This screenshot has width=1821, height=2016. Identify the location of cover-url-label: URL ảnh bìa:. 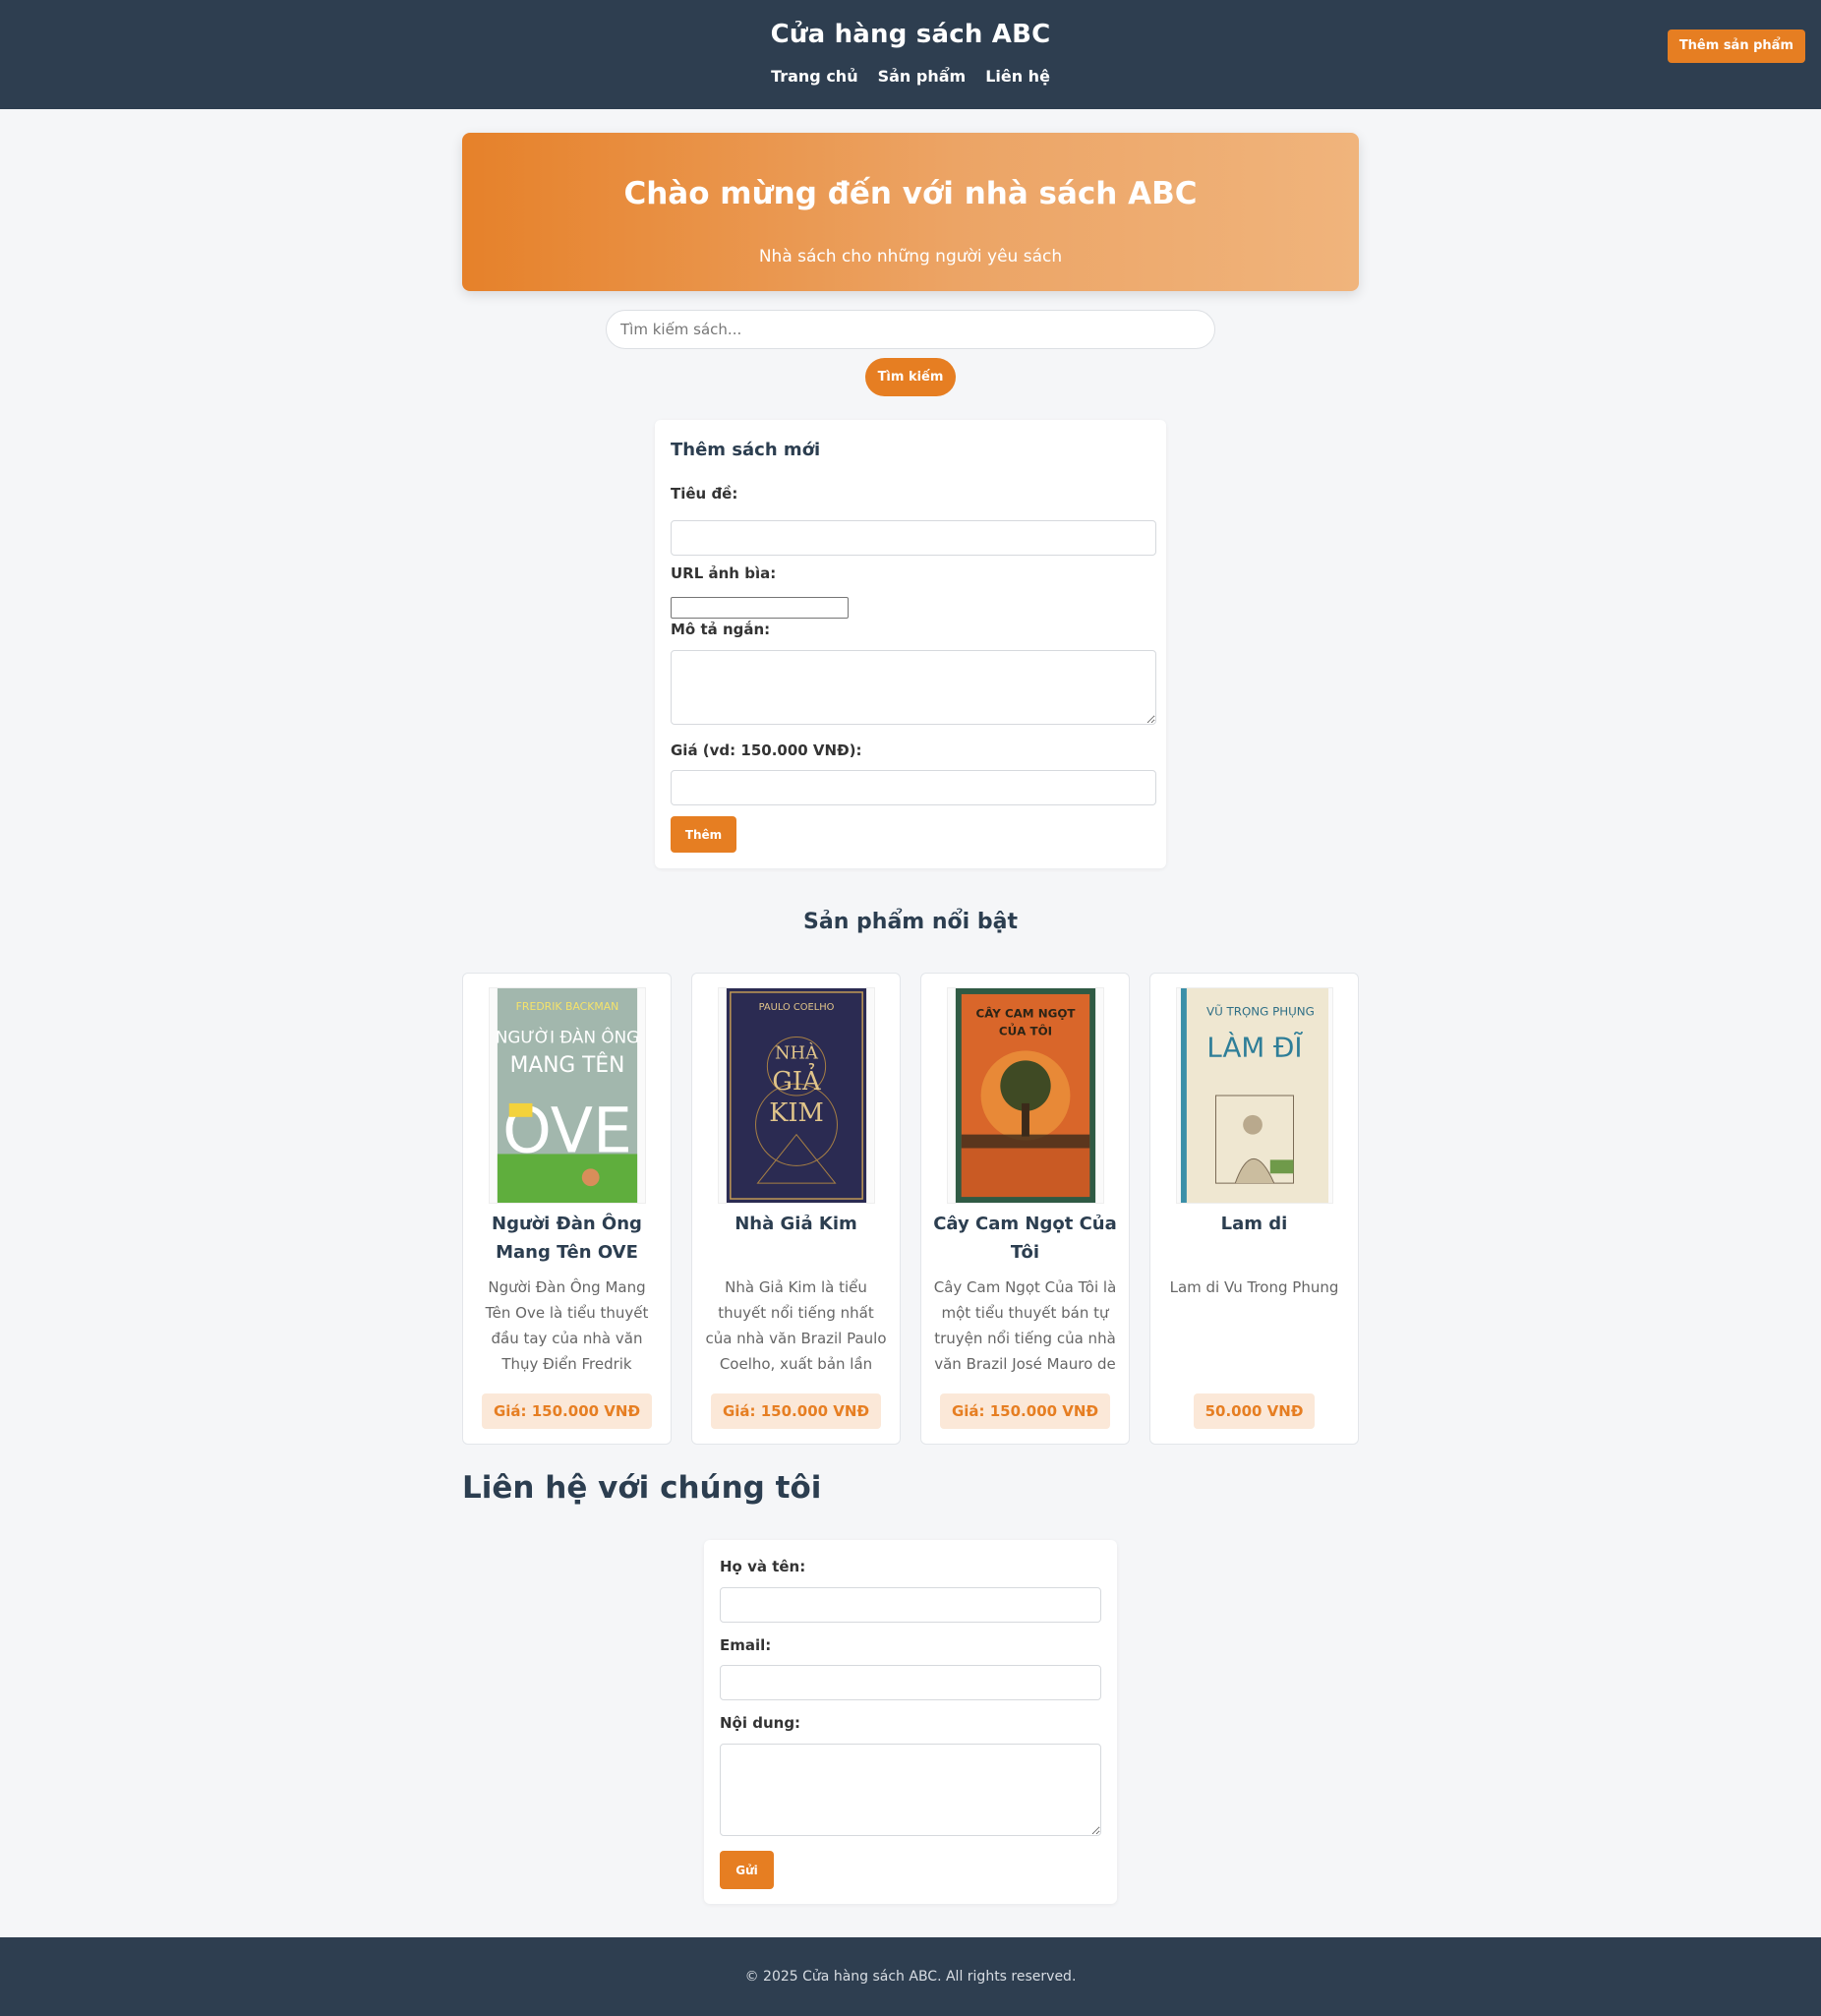
(724, 573).